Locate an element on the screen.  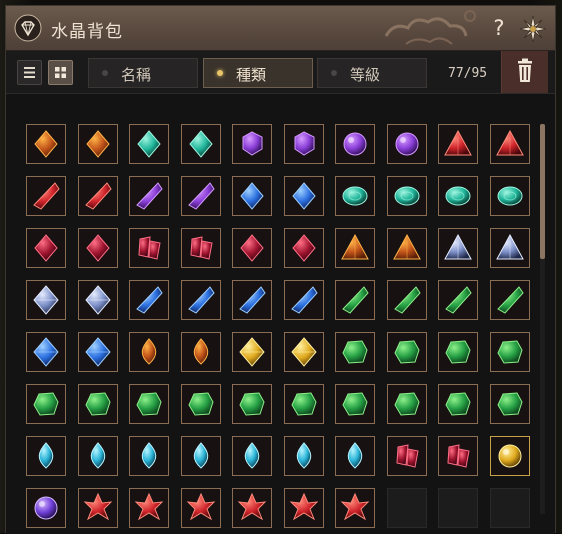
scrollbar-thumb is located at coordinates (542, 191).